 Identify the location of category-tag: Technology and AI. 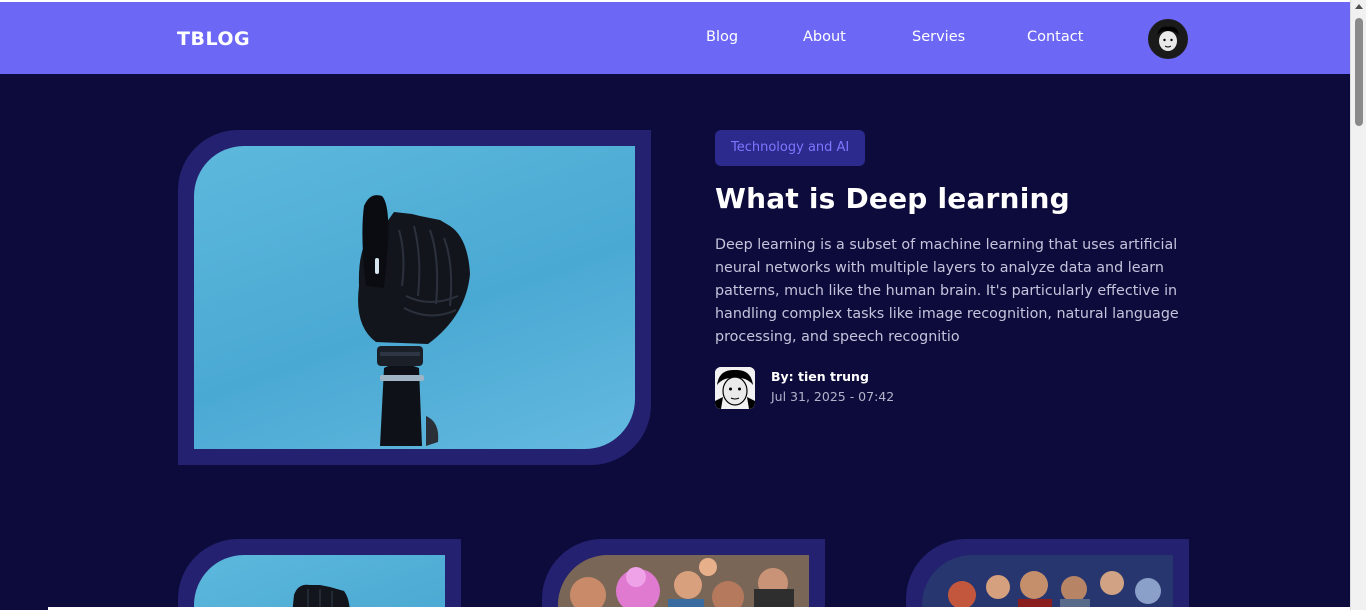
(790, 148).